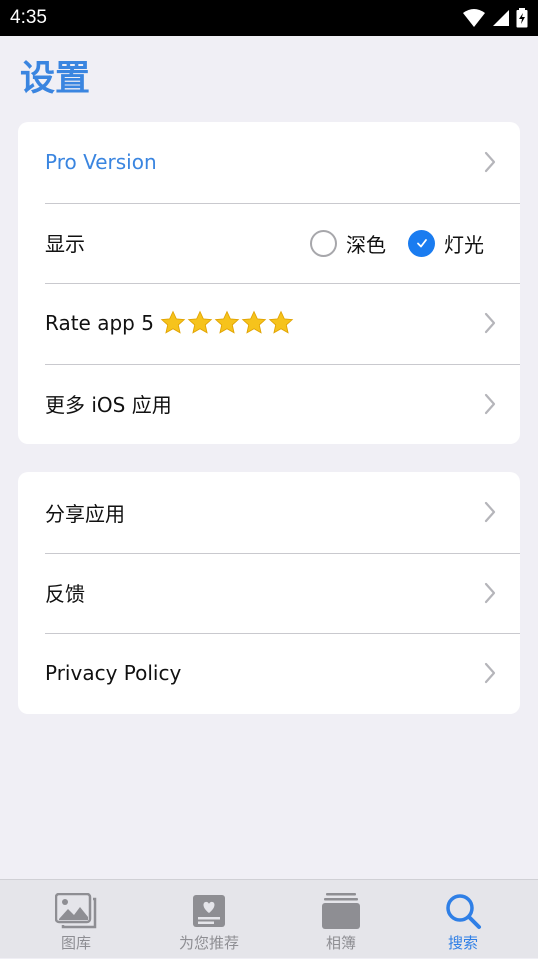 This screenshot has height=959, width=538. What do you see at coordinates (269, 243) in the screenshot?
I see `display-row: 显示 深色 灯光` at bounding box center [269, 243].